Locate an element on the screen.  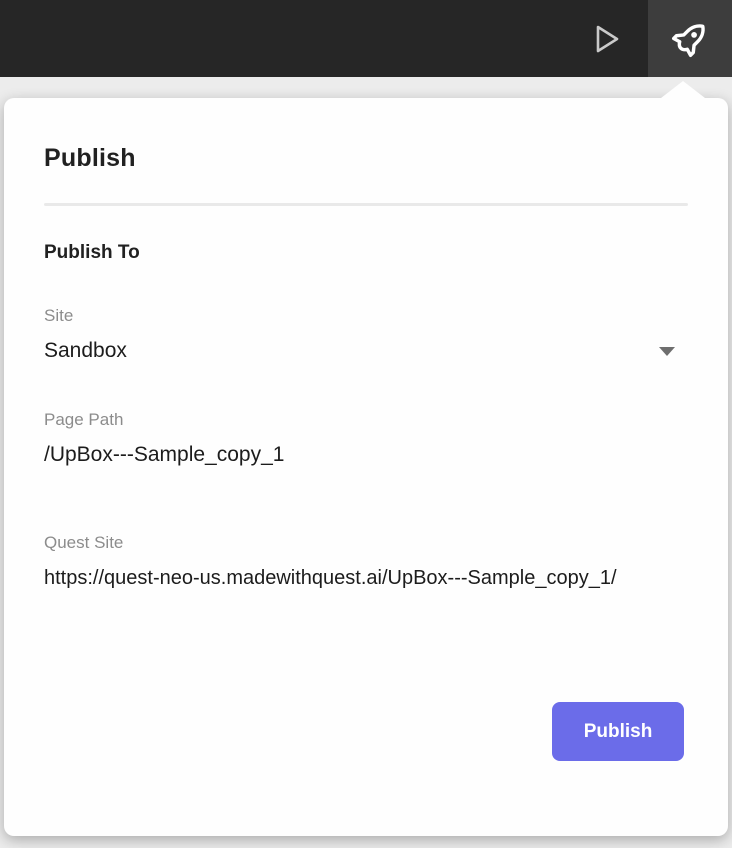
publish-button-toolbar is located at coordinates (690, 38).